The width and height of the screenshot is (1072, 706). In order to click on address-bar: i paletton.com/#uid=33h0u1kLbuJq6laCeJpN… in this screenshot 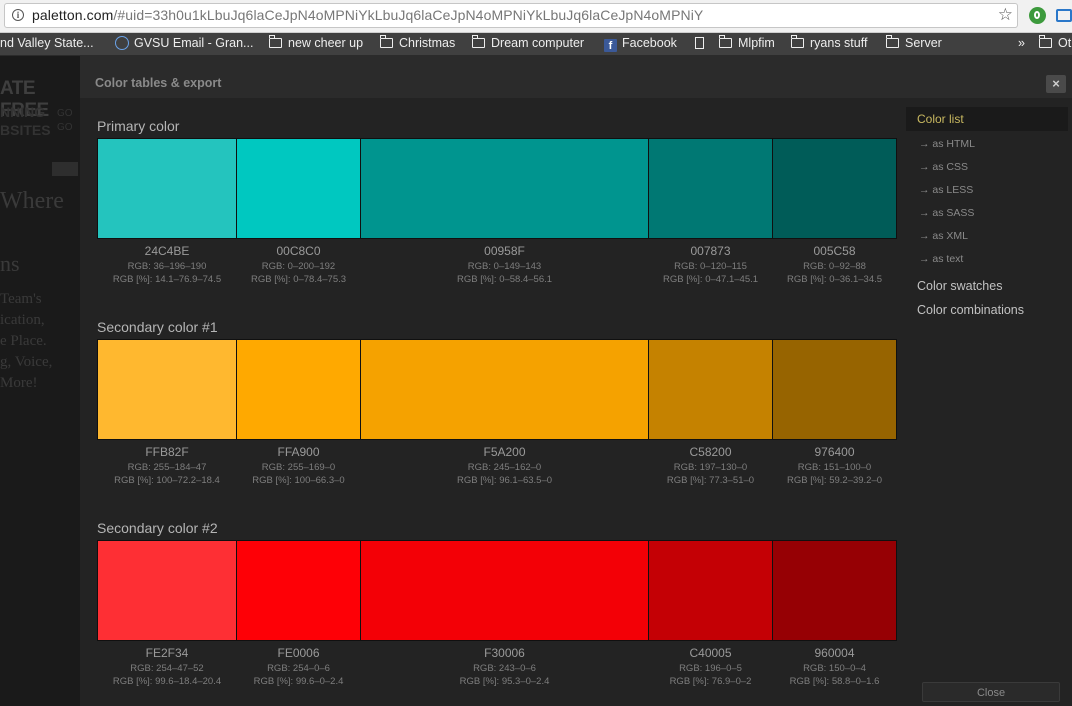, I will do `click(511, 15)`.